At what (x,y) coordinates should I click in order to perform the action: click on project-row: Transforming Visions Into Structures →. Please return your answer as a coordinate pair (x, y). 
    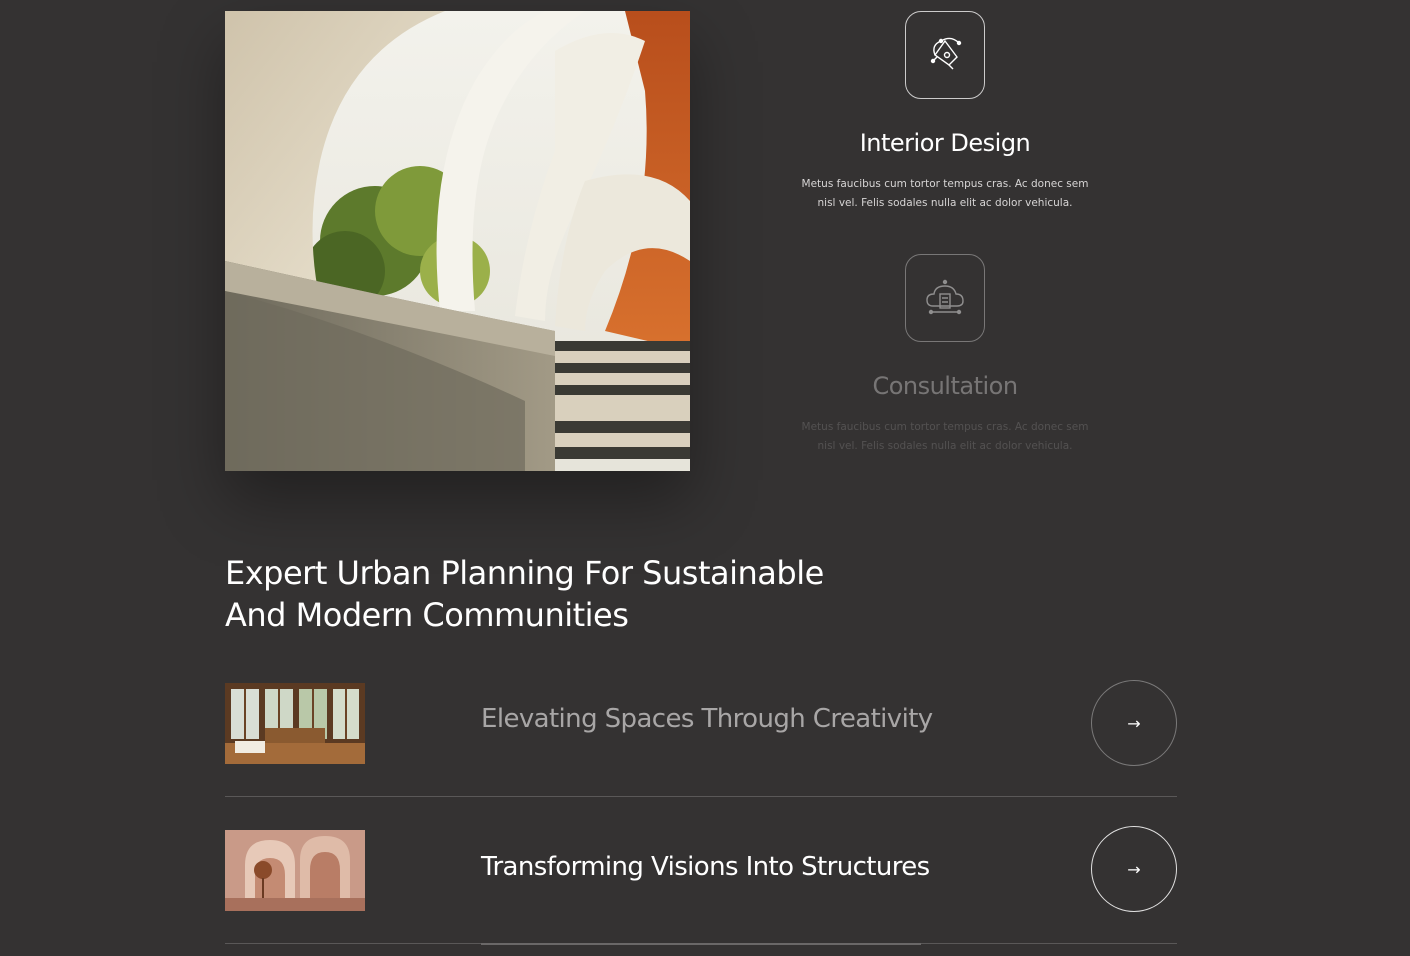
    Looking at the image, I should click on (701, 871).